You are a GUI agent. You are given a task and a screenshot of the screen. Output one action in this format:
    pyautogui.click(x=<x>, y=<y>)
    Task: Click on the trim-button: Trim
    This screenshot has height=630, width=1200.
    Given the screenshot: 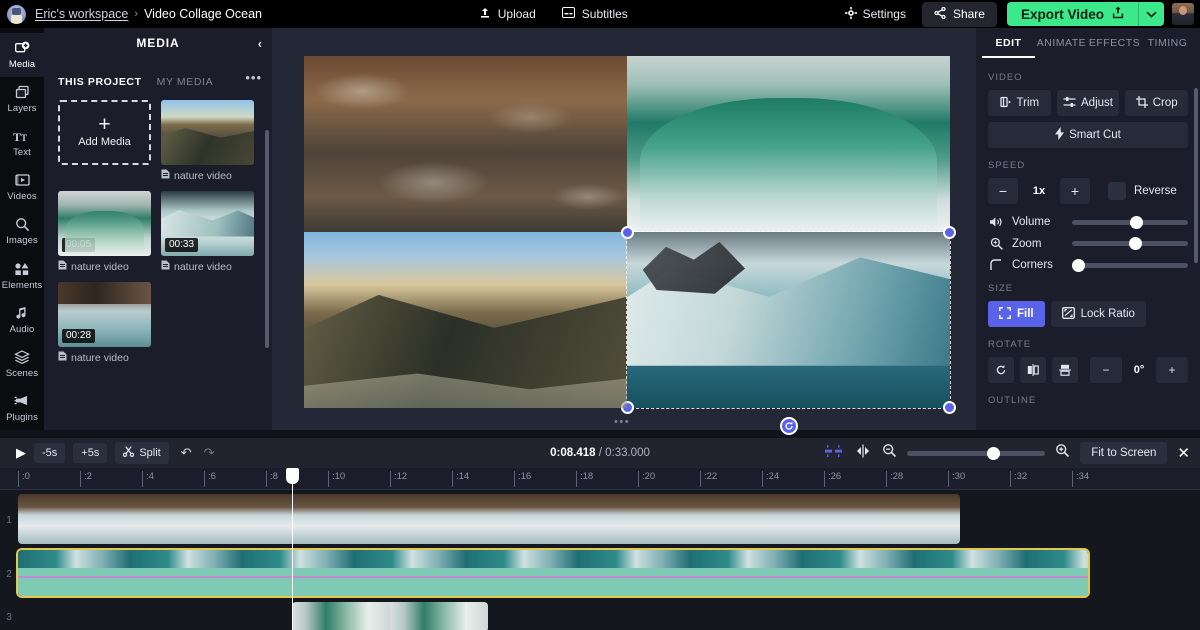 What is the action you would take?
    pyautogui.click(x=1019, y=103)
    